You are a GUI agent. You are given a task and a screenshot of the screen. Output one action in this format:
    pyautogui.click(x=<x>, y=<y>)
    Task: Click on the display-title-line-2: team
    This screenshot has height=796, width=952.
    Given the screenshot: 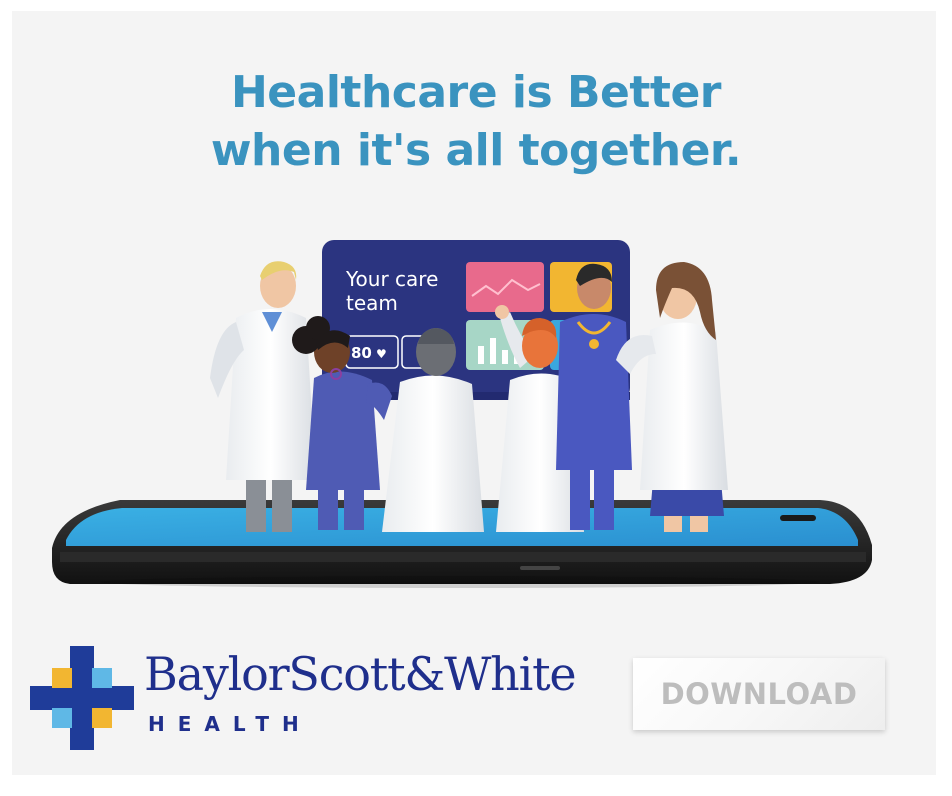 What is the action you would take?
    pyautogui.click(x=372, y=303)
    